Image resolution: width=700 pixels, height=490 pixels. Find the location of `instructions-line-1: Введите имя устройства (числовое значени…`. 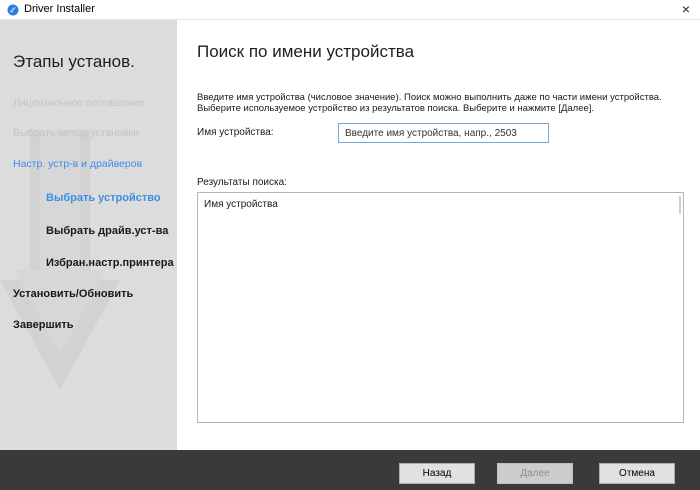

instructions-line-1: Введите имя устройства (числовое значени… is located at coordinates (429, 97).